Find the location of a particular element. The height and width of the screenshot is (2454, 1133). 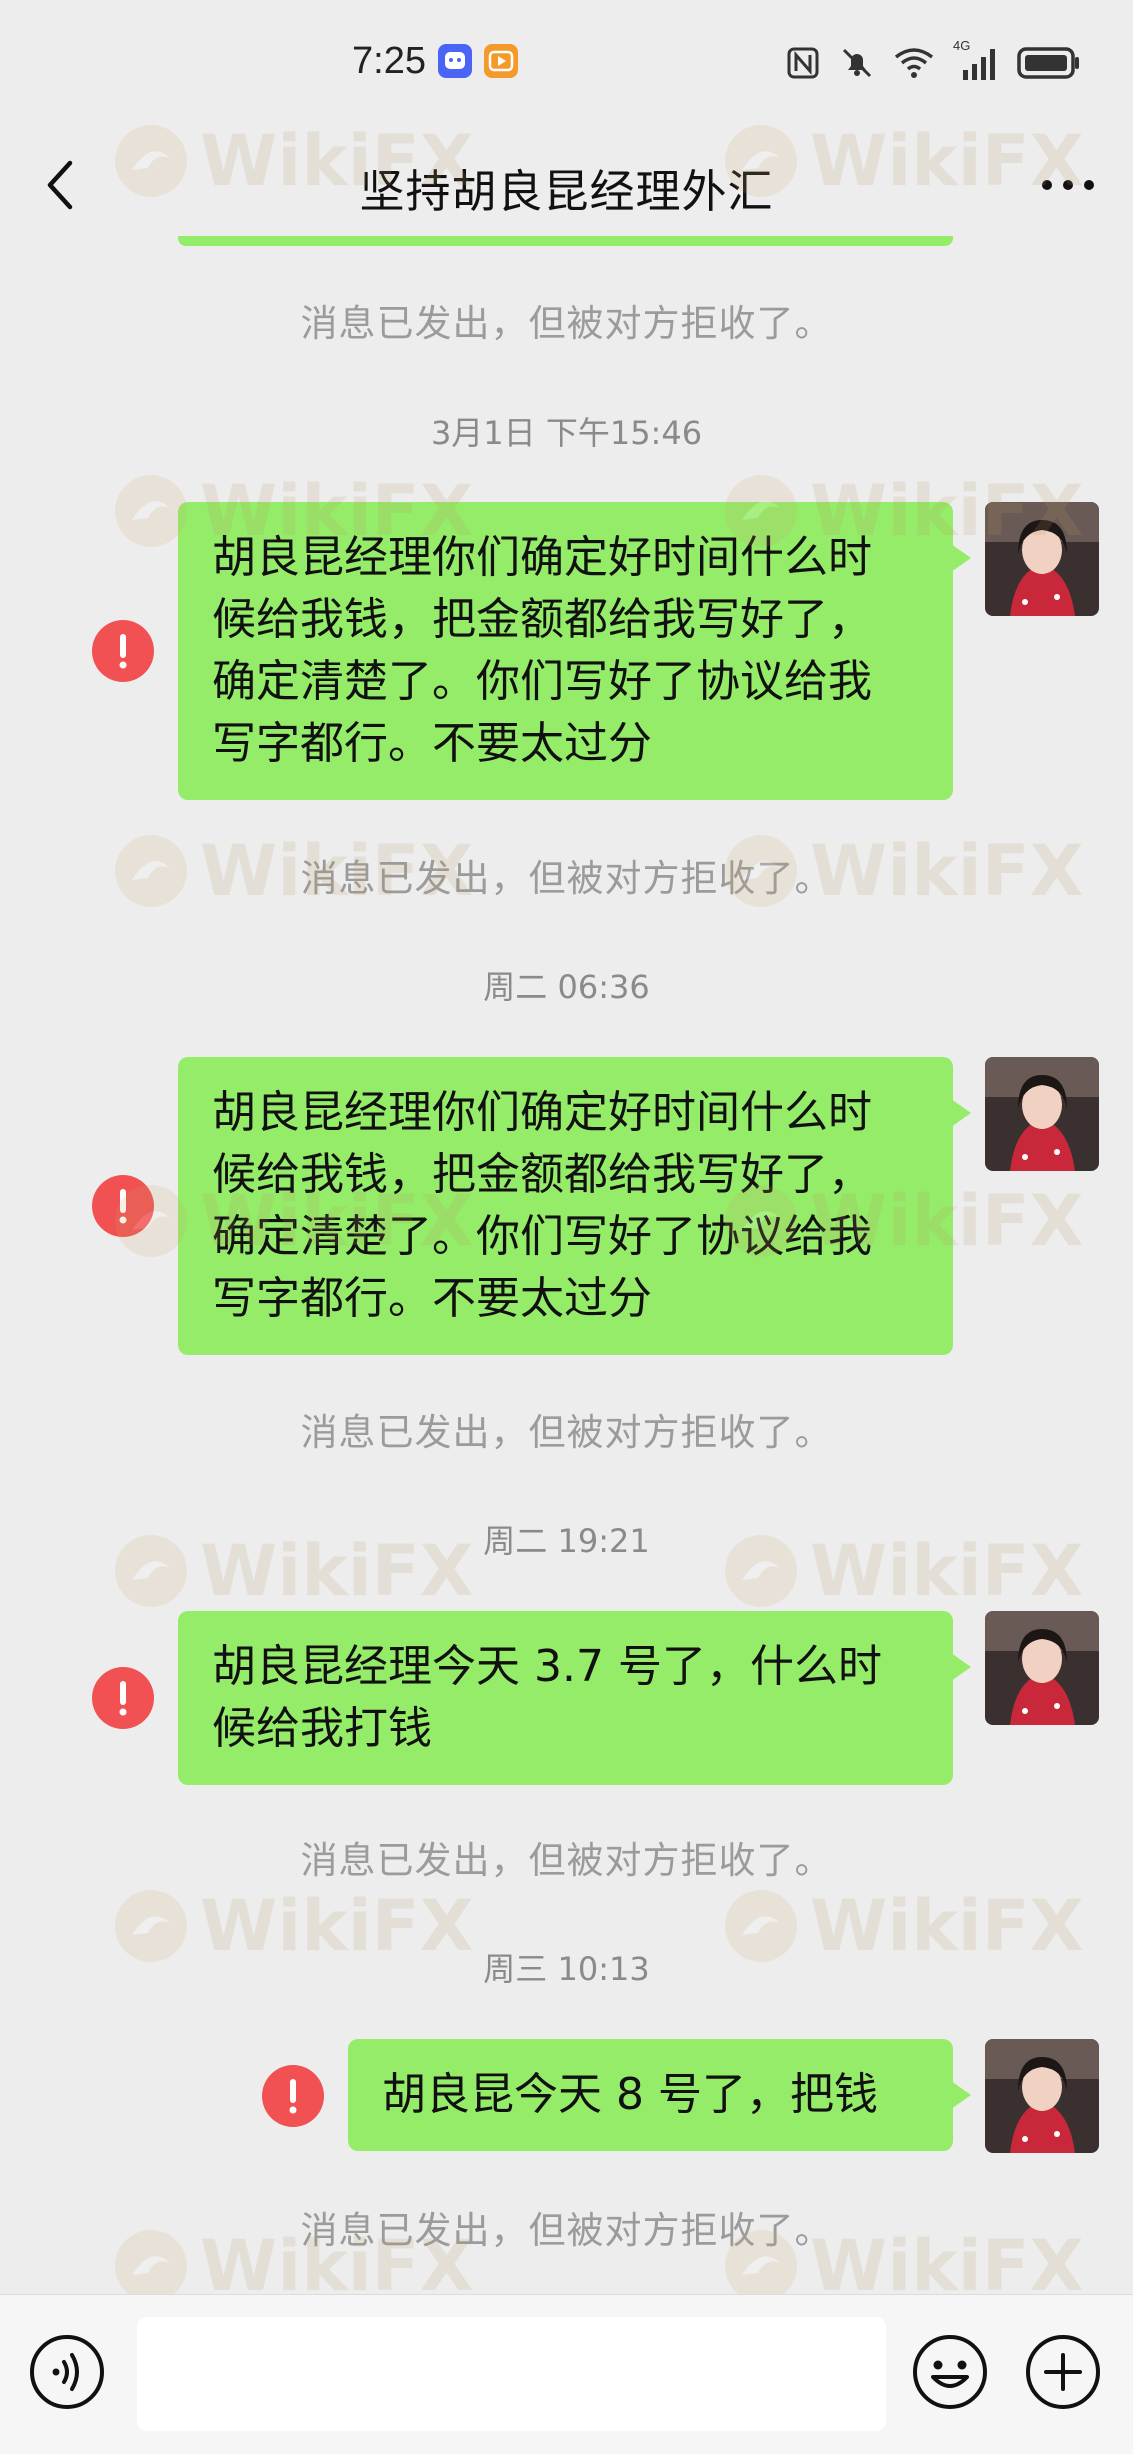

app-notification-icon is located at coordinates (455, 61).